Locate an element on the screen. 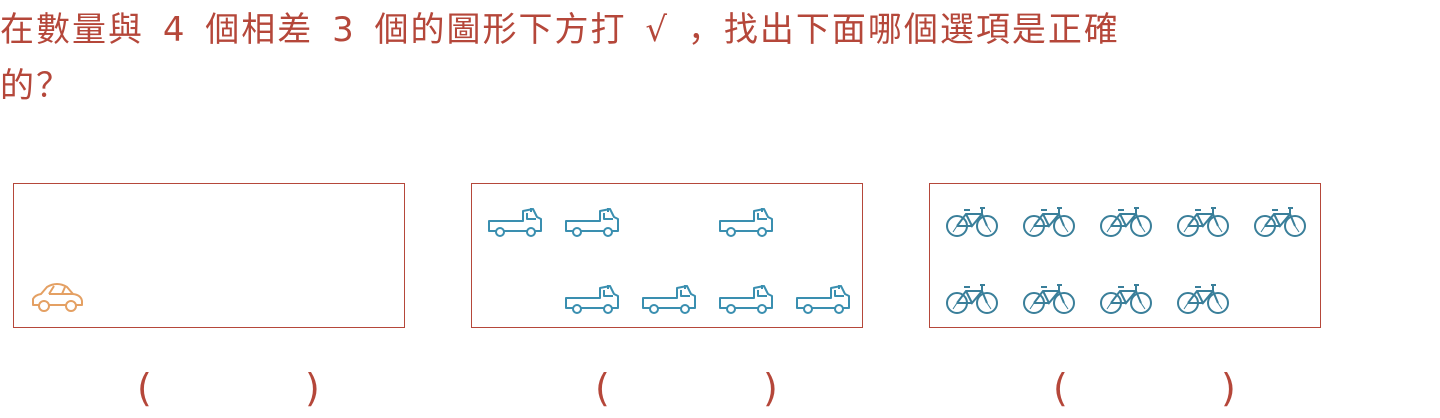  question-part-5: 的？ is located at coordinates (36, 86).